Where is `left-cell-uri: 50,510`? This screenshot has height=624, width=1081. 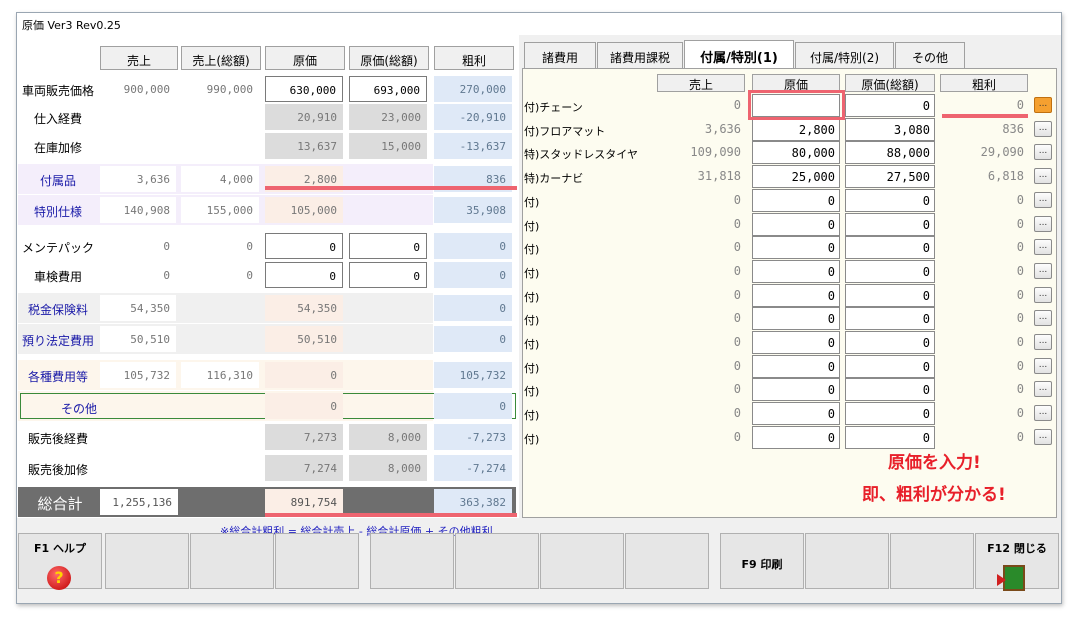
left-cell-uri: 50,510 is located at coordinates (138, 339).